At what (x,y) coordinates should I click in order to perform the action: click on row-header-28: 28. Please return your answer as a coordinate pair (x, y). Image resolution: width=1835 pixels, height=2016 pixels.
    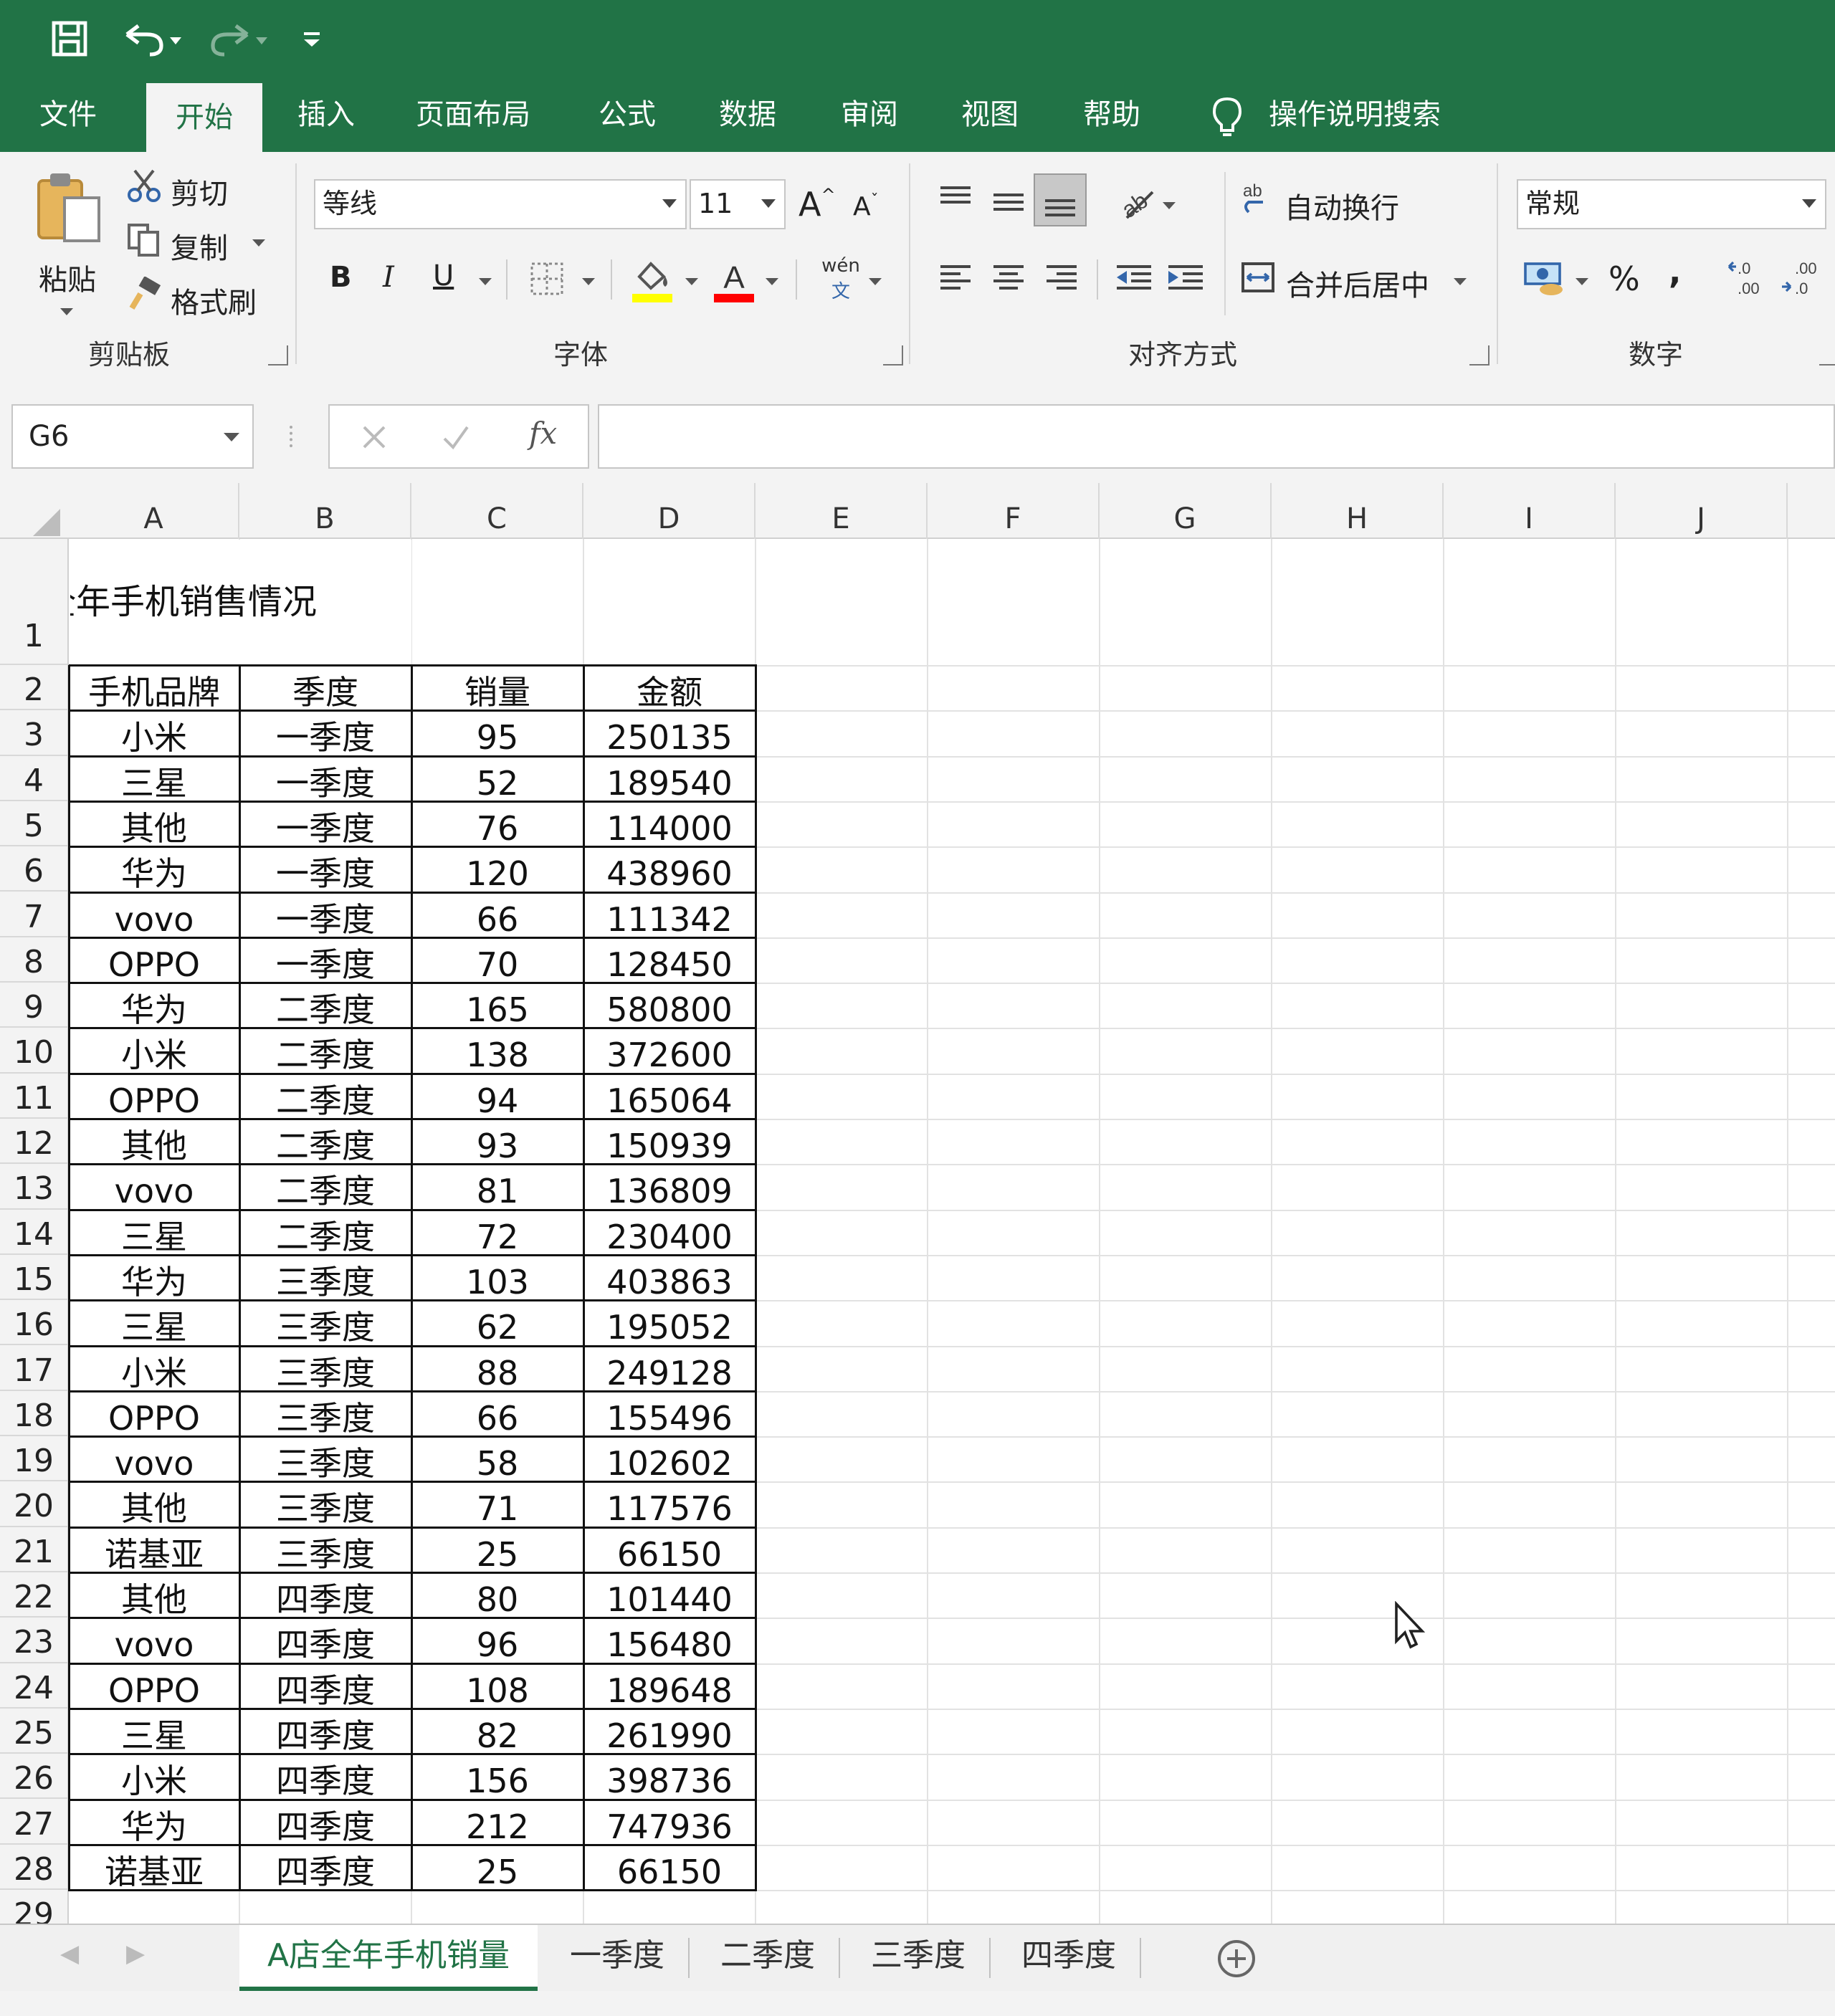
    Looking at the image, I should click on (33, 1868).